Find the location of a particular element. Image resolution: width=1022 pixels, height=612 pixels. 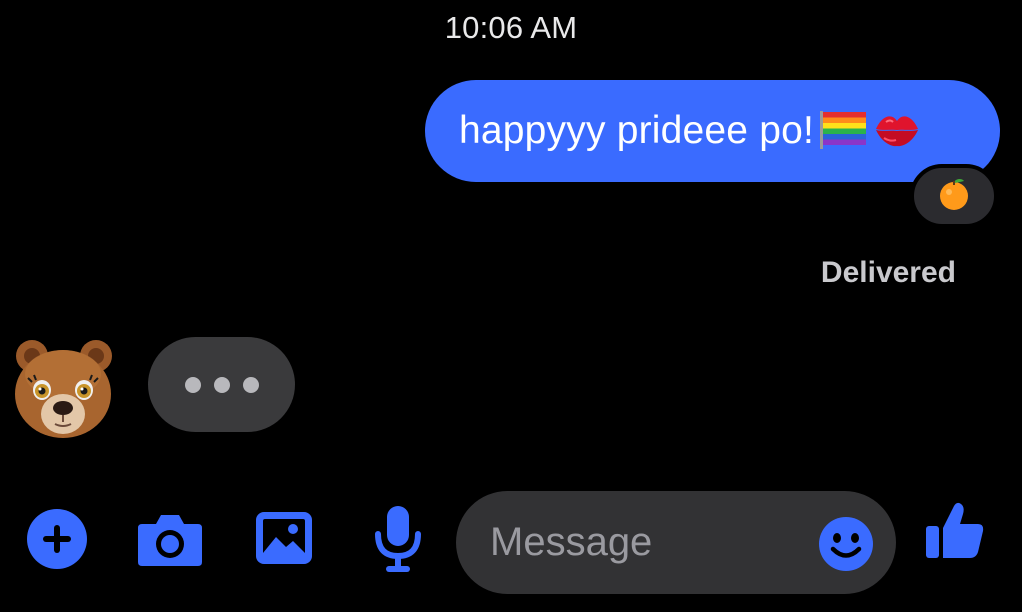

bear-avatar-icon is located at coordinates (63, 389).